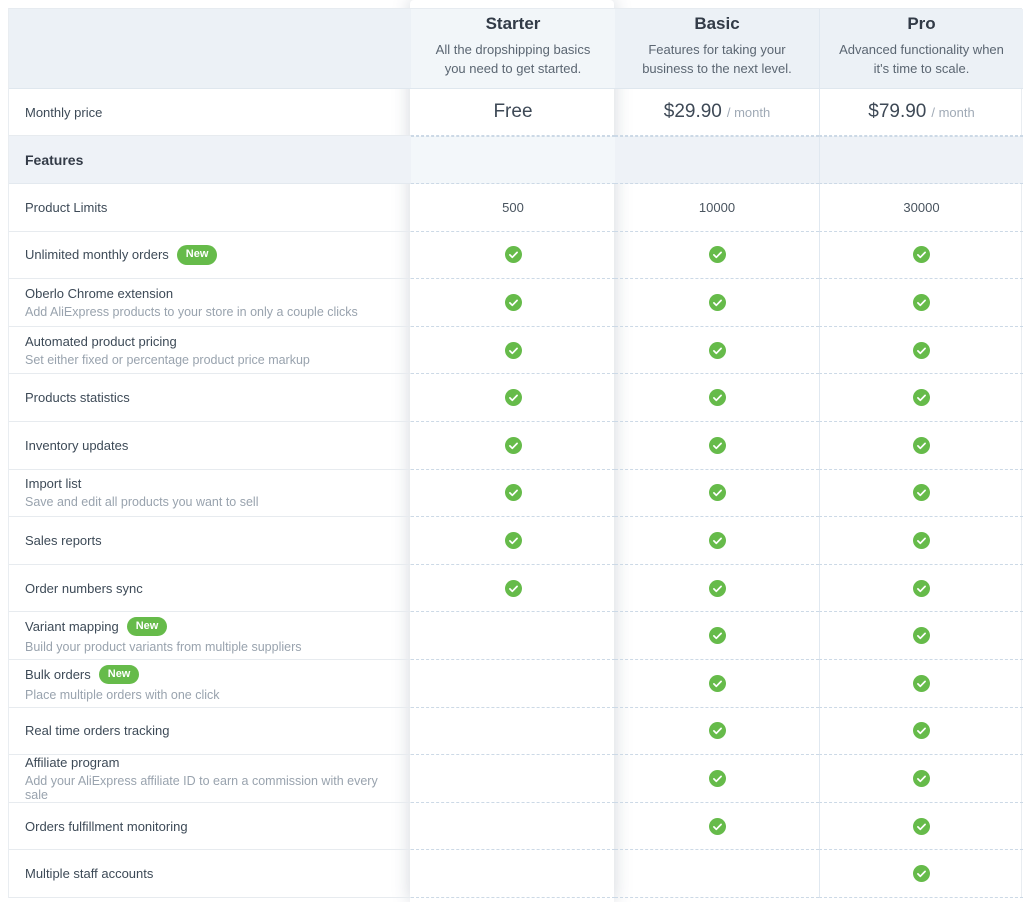 Image resolution: width=1024 pixels, height=902 pixels. I want to click on feature-row-label: Multiple staff accounts, so click(210, 874).